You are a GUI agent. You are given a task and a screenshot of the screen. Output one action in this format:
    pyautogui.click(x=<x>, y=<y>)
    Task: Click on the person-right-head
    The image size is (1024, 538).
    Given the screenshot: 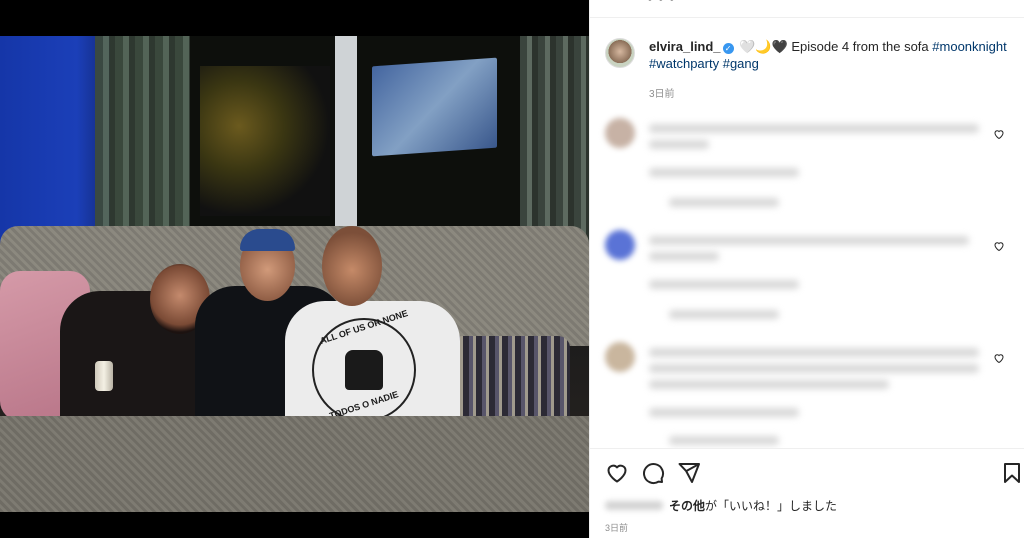 What is the action you would take?
    pyautogui.click(x=352, y=266)
    